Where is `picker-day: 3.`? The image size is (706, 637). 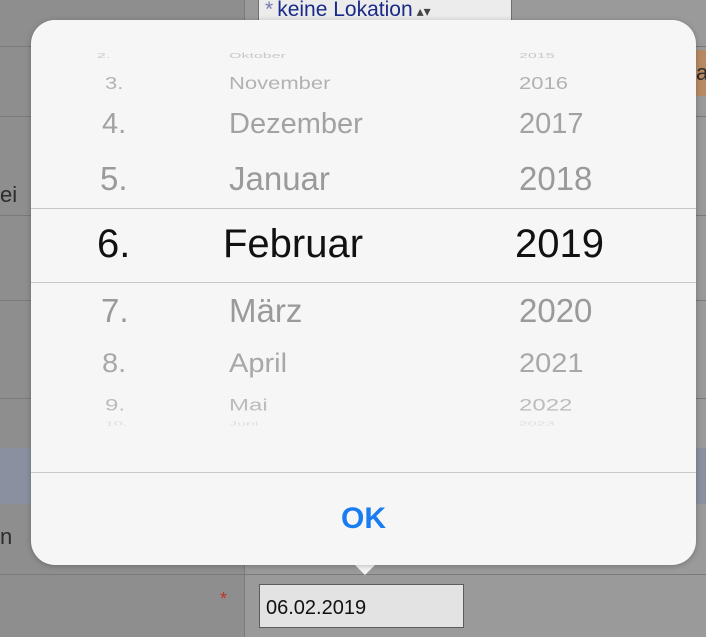
picker-day: 3. is located at coordinates (114, 83).